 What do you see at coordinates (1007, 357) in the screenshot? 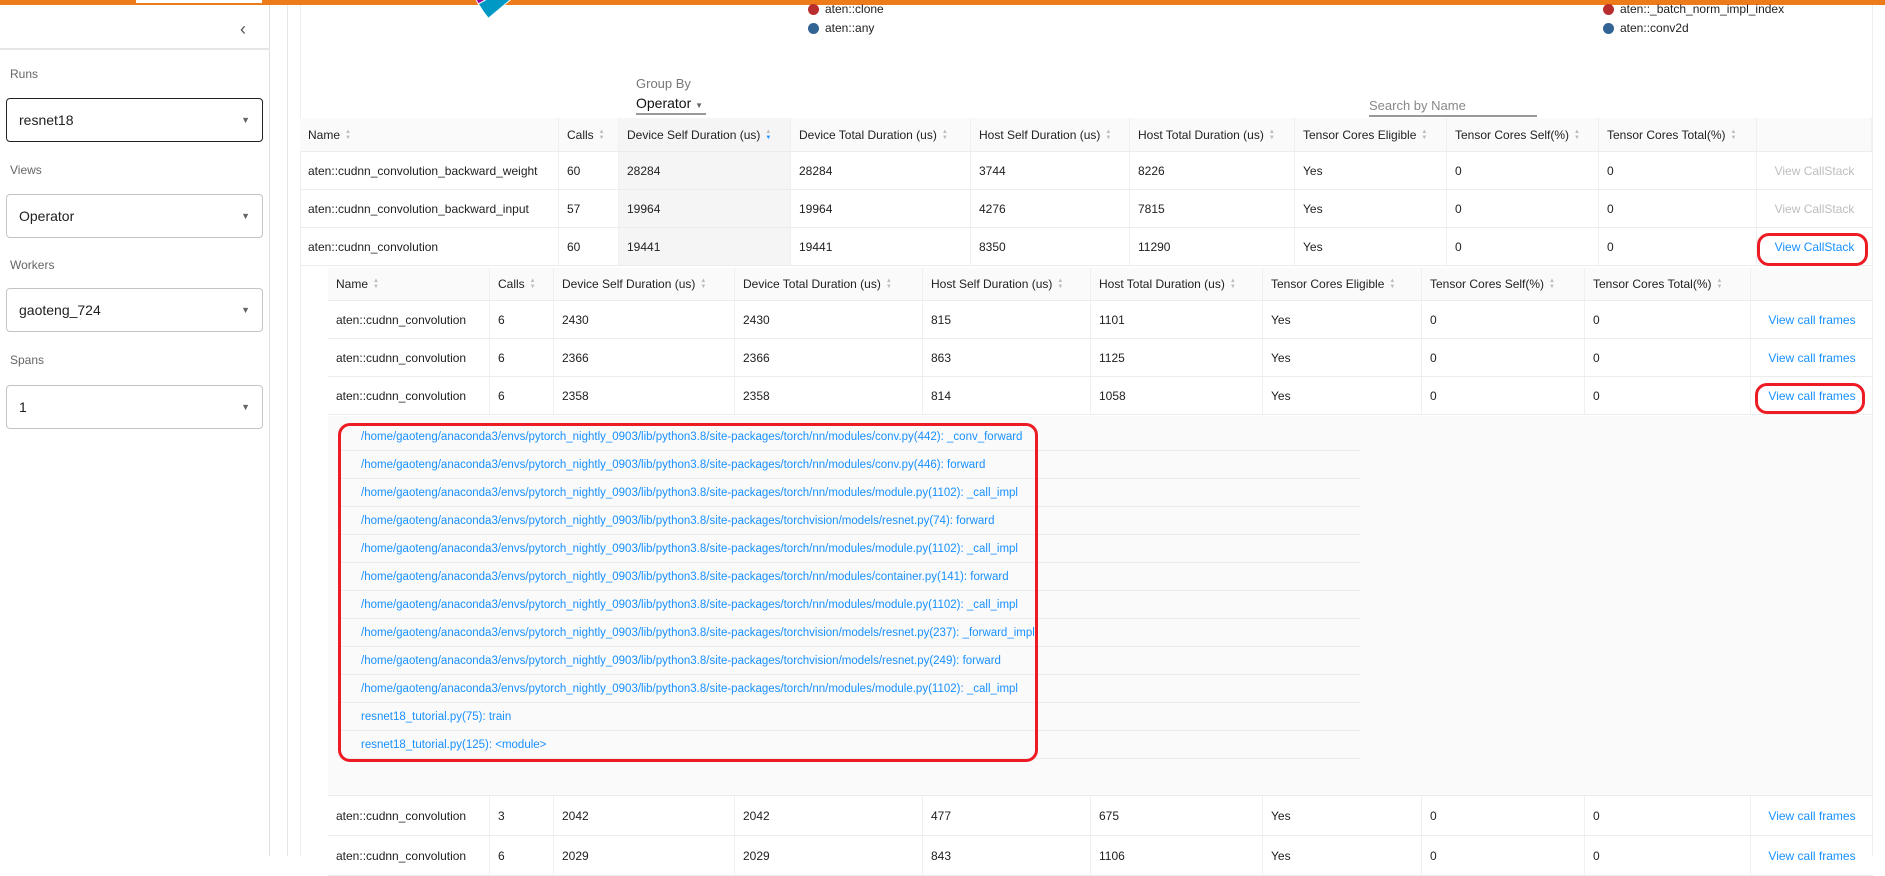
I see `table-cell: 863` at bounding box center [1007, 357].